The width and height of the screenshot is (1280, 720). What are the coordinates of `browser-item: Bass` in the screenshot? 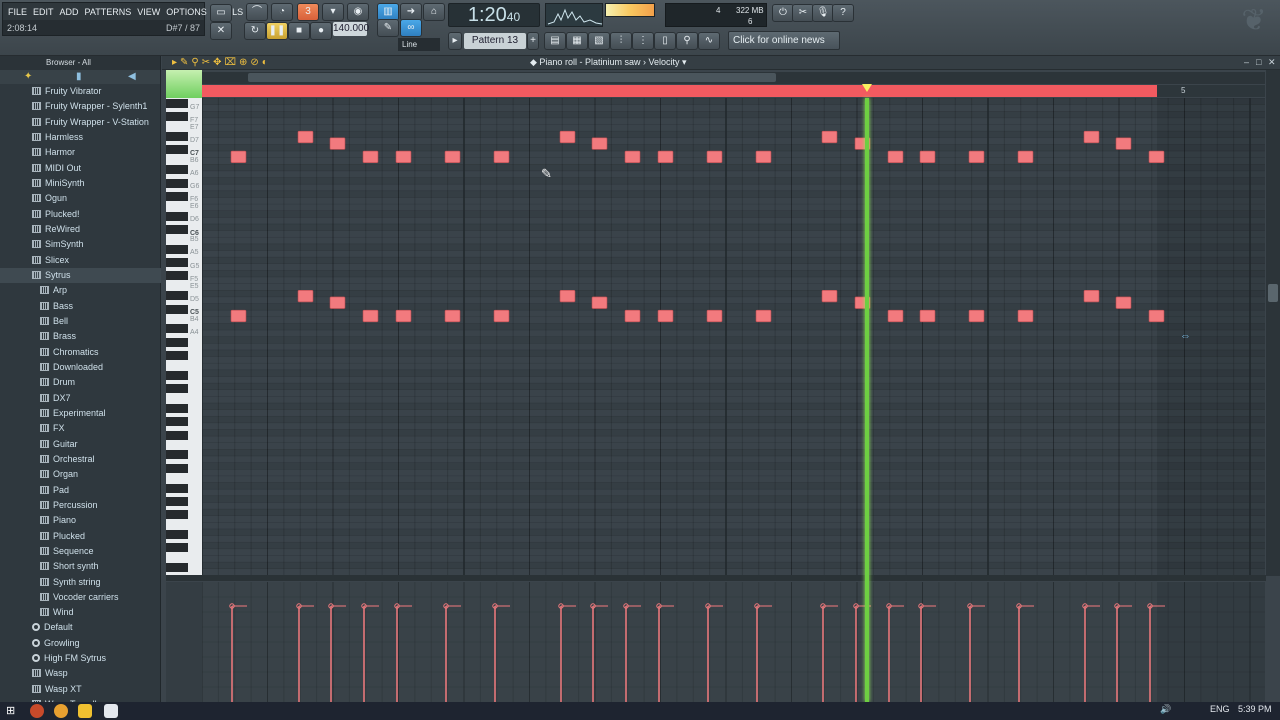 It's located at (80, 306).